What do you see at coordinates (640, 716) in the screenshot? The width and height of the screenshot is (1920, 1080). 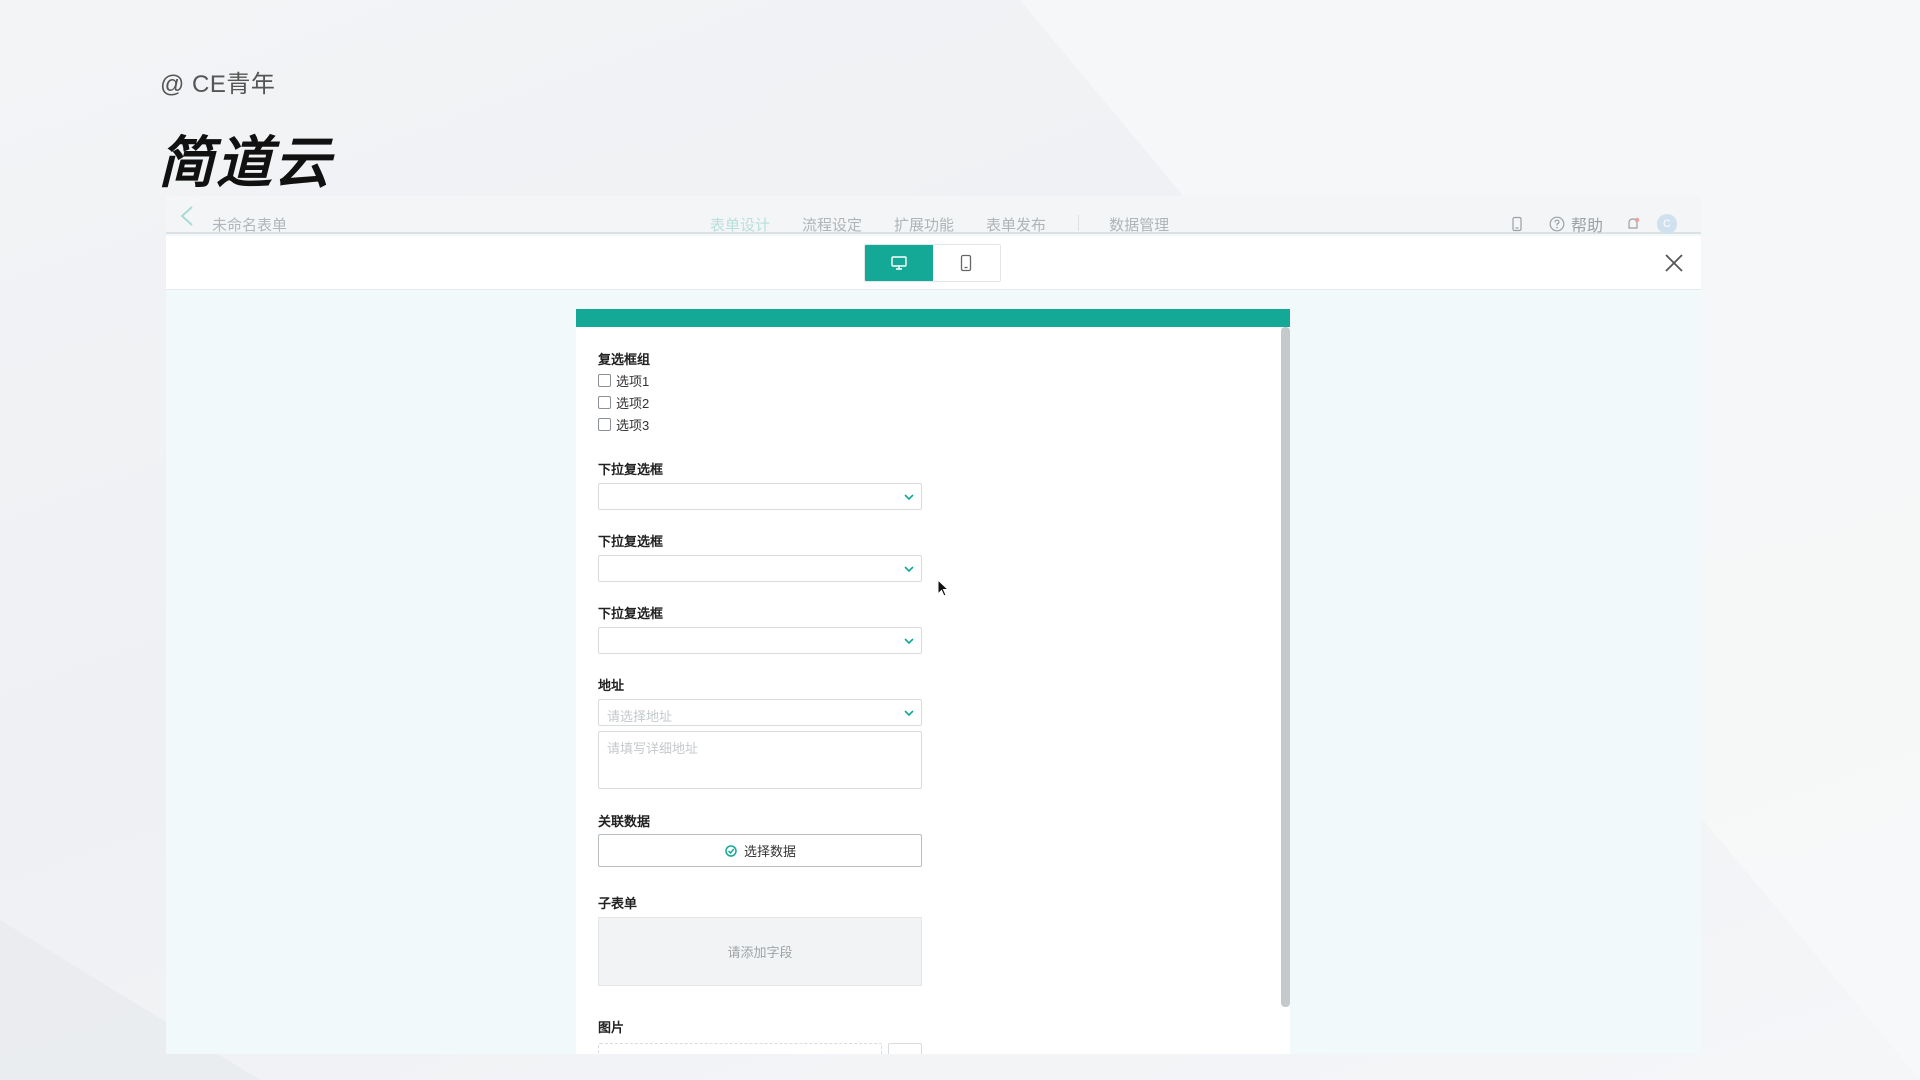 I see `address-region-placeholder: 请选择地址` at bounding box center [640, 716].